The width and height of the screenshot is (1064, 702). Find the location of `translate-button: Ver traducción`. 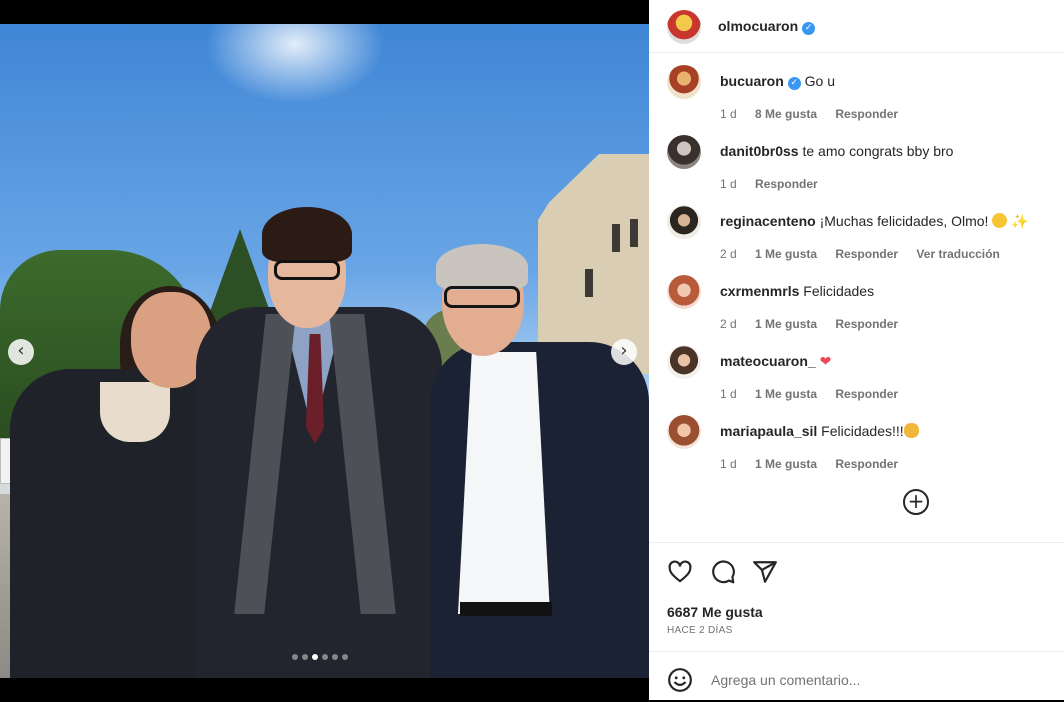

translate-button: Ver traducción is located at coordinates (957, 254).